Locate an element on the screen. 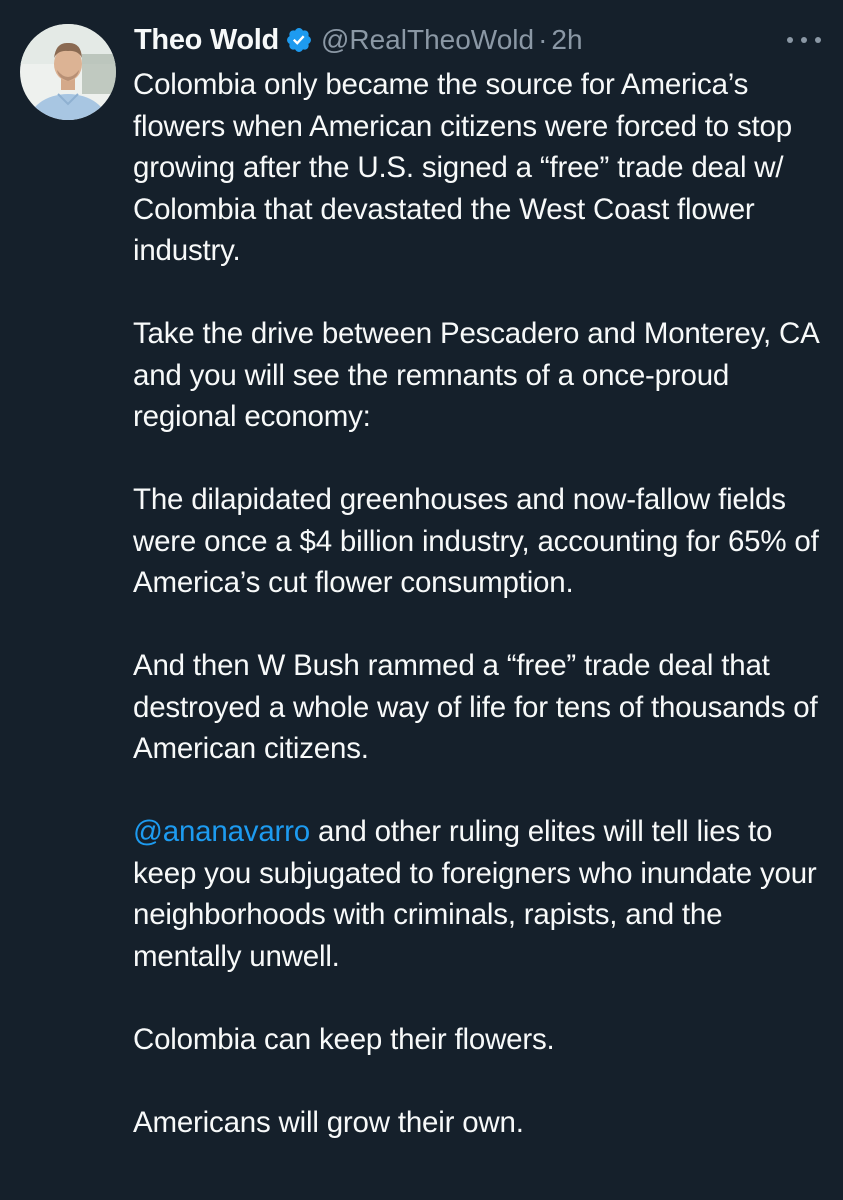 The width and height of the screenshot is (843, 1200). tweet-paragraph: Colombia can keep their flowers. is located at coordinates (344, 1039).